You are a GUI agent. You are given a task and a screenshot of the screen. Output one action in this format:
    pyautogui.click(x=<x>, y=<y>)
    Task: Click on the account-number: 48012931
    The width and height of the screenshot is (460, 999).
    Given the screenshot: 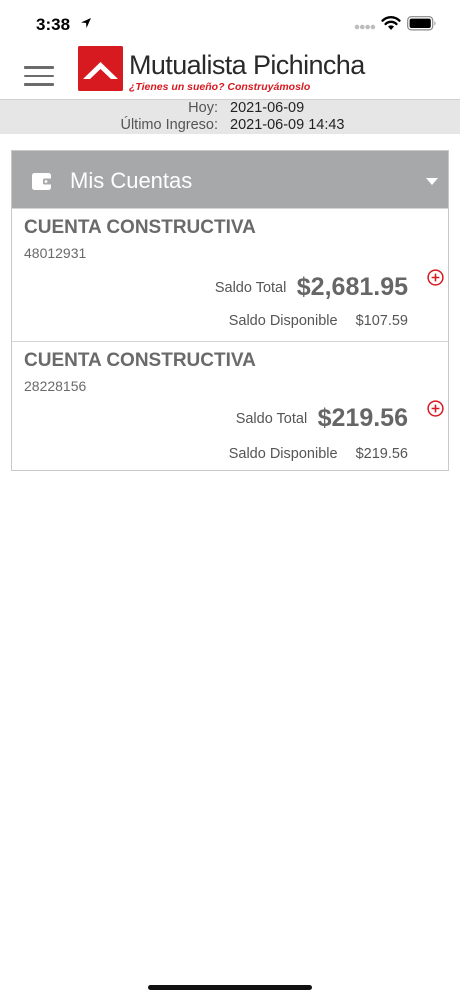 What is the action you would take?
    pyautogui.click(x=55, y=253)
    